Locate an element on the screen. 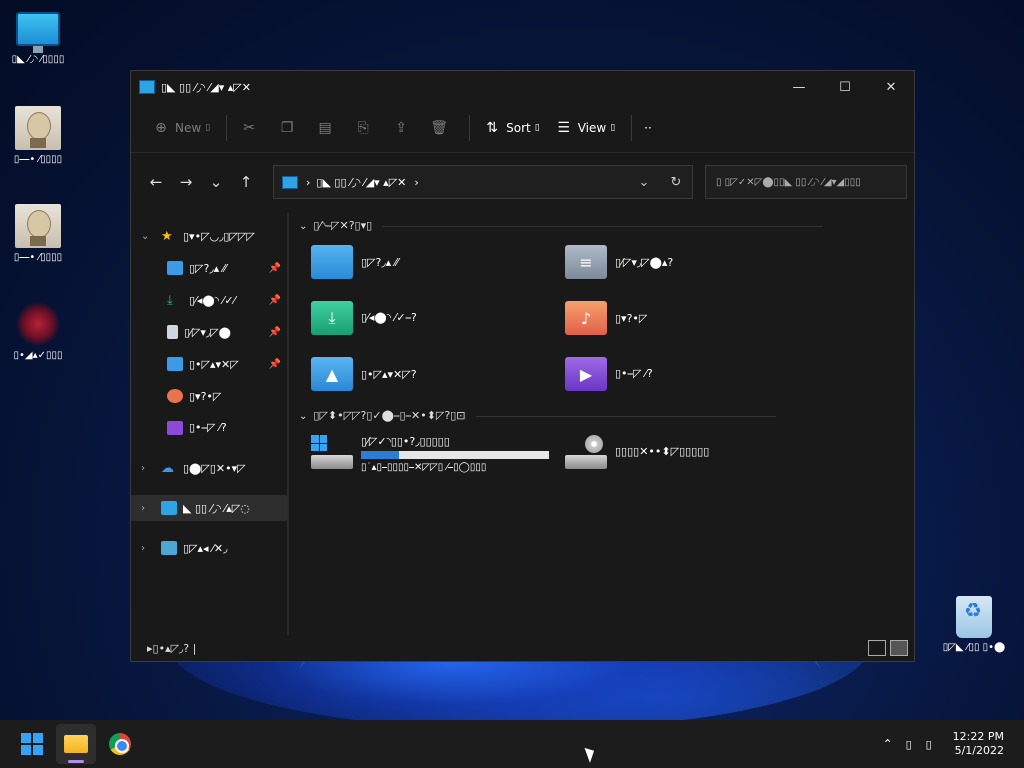  sort-button: ⇅ Sort ▯ is located at coordinates (511, 128).